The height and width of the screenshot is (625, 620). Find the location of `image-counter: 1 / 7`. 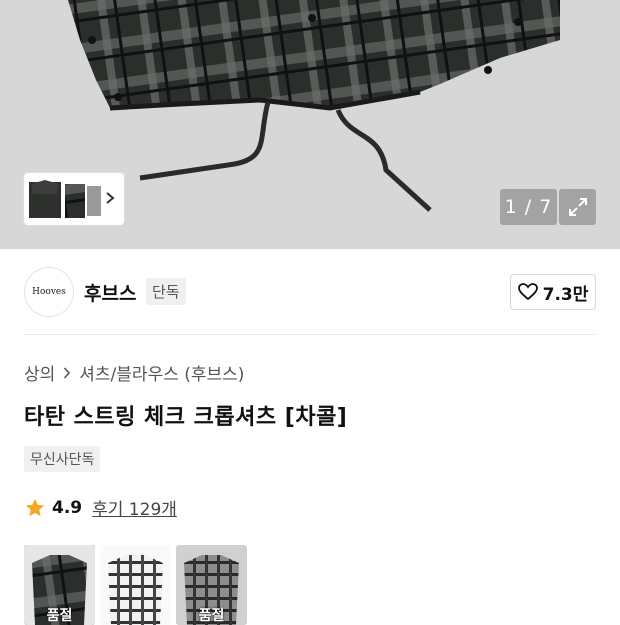

image-counter: 1 / 7 is located at coordinates (528, 207).